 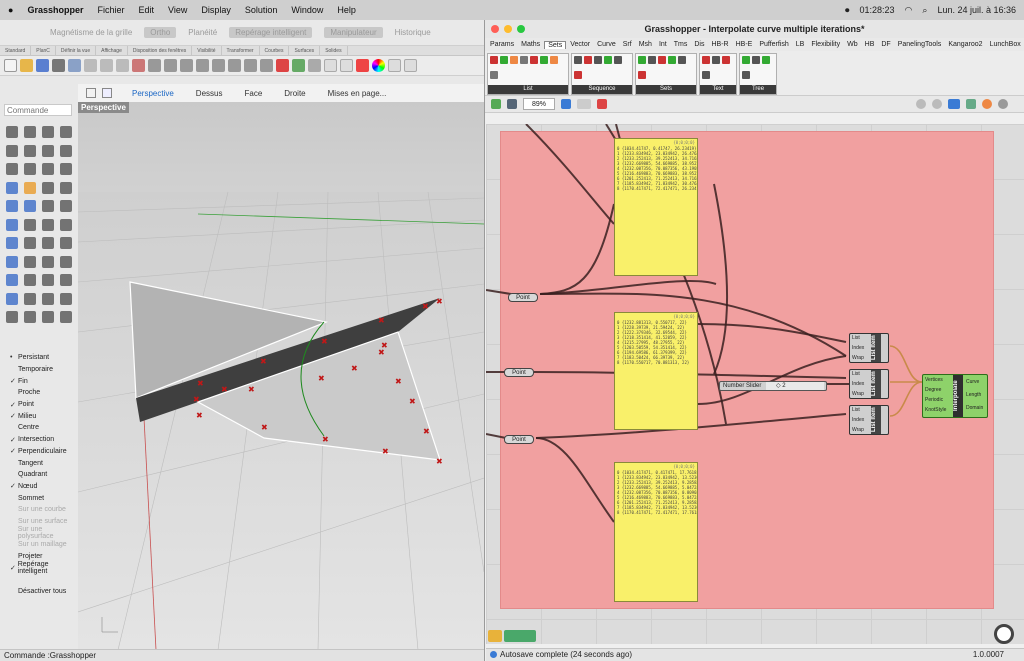 What do you see at coordinates (519, 439) in the screenshot?
I see `point-param-3: Point` at bounding box center [519, 439].